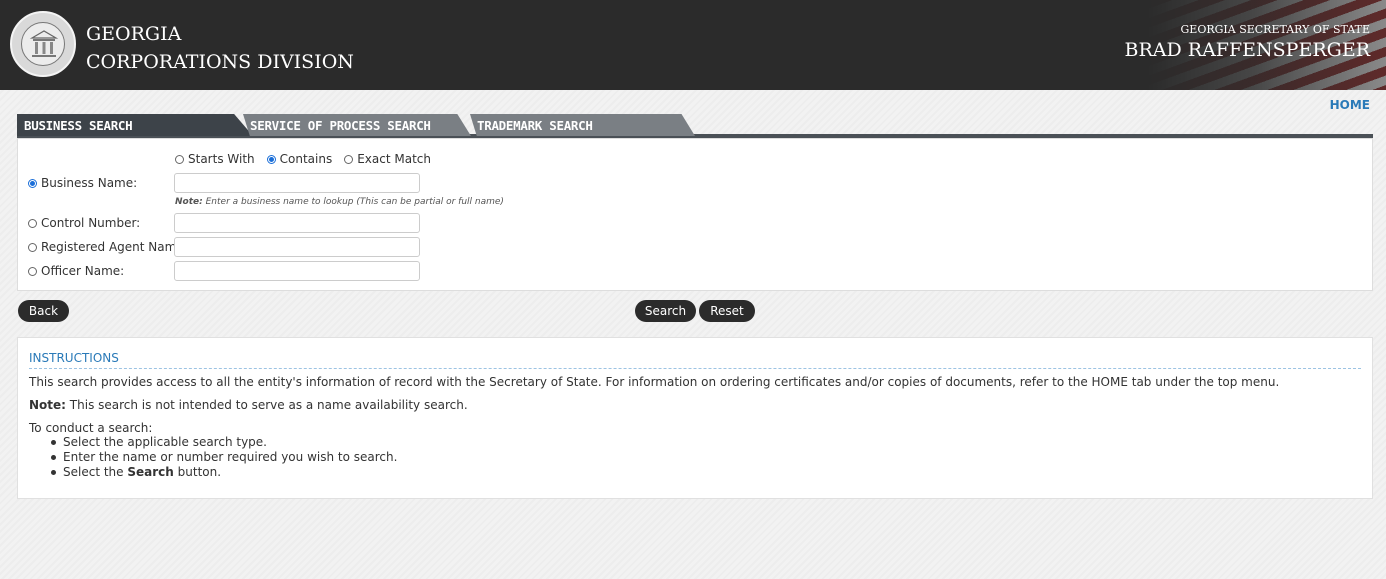 The height and width of the screenshot is (579, 1386). Describe the element at coordinates (135, 125) in the screenshot. I see `tab-business-search: BUSINESS SEARCH` at that location.